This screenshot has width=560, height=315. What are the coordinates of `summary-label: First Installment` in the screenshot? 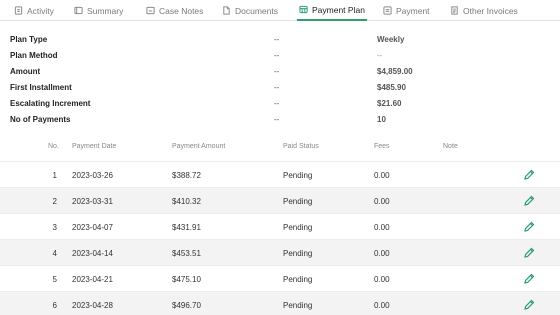 It's located at (41, 87).